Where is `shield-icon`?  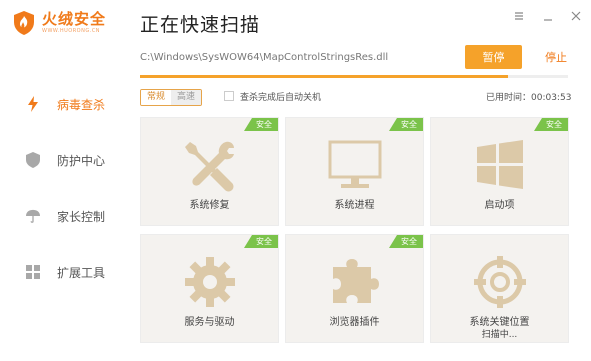
shield-icon is located at coordinates (33, 160).